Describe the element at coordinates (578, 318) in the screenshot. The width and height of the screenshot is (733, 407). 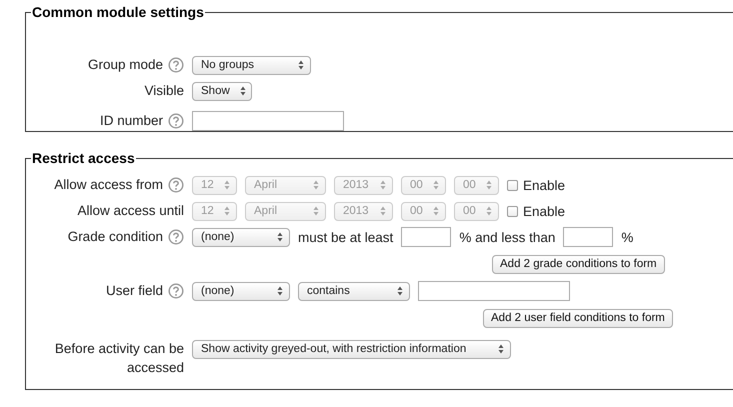
I see `add-conditions-button: Add 2 user field conditions to form` at that location.